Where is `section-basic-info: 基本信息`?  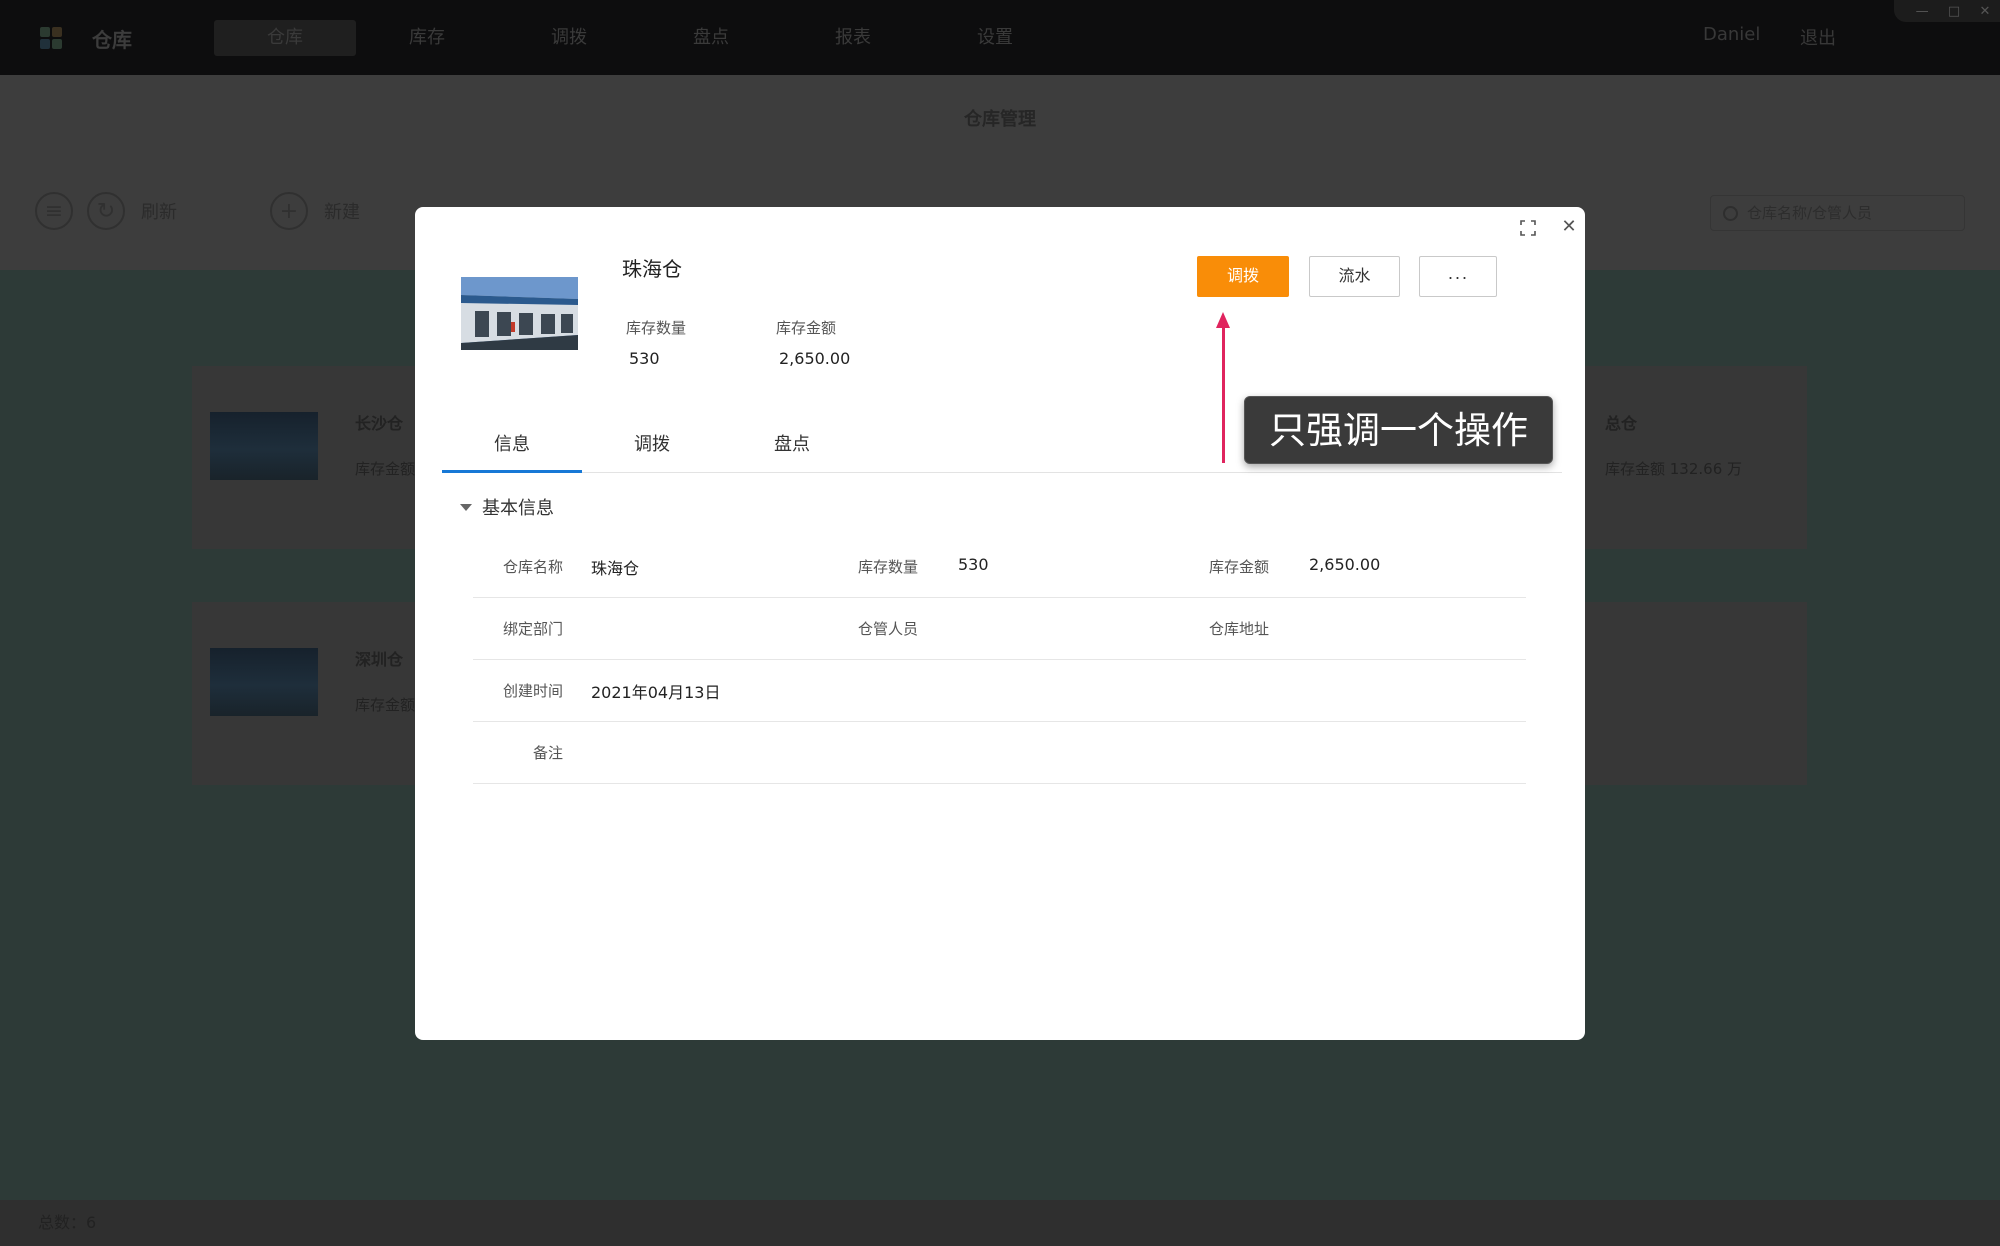 section-basic-info: 基本信息 is located at coordinates (507, 507).